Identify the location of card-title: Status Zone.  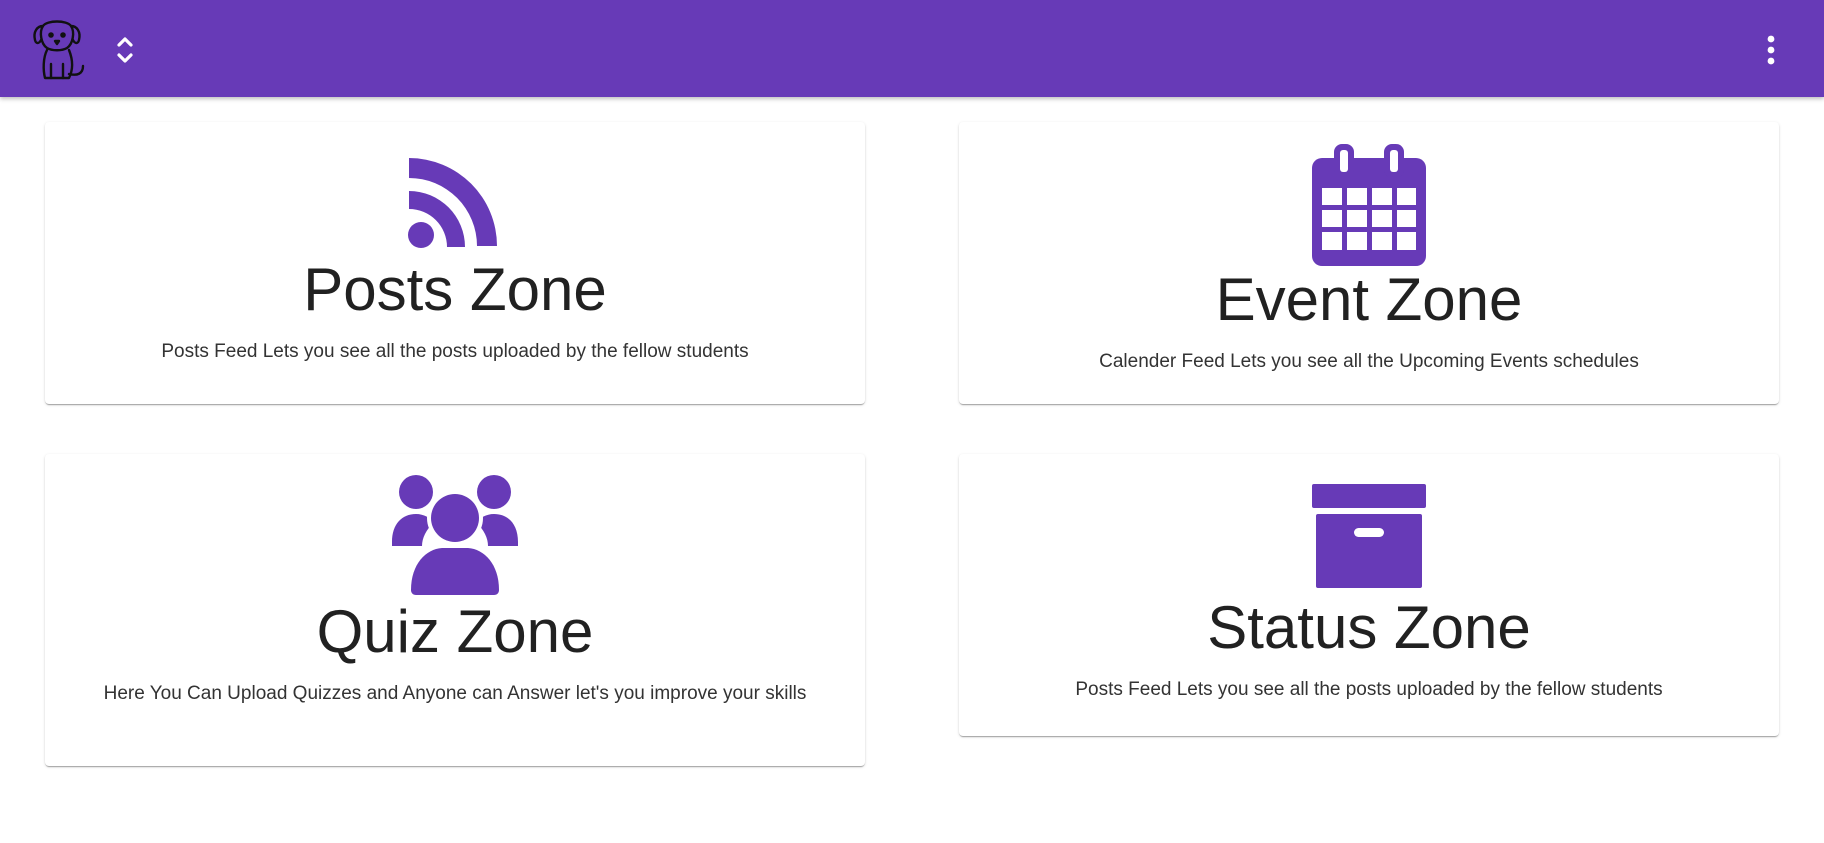
(1369, 627).